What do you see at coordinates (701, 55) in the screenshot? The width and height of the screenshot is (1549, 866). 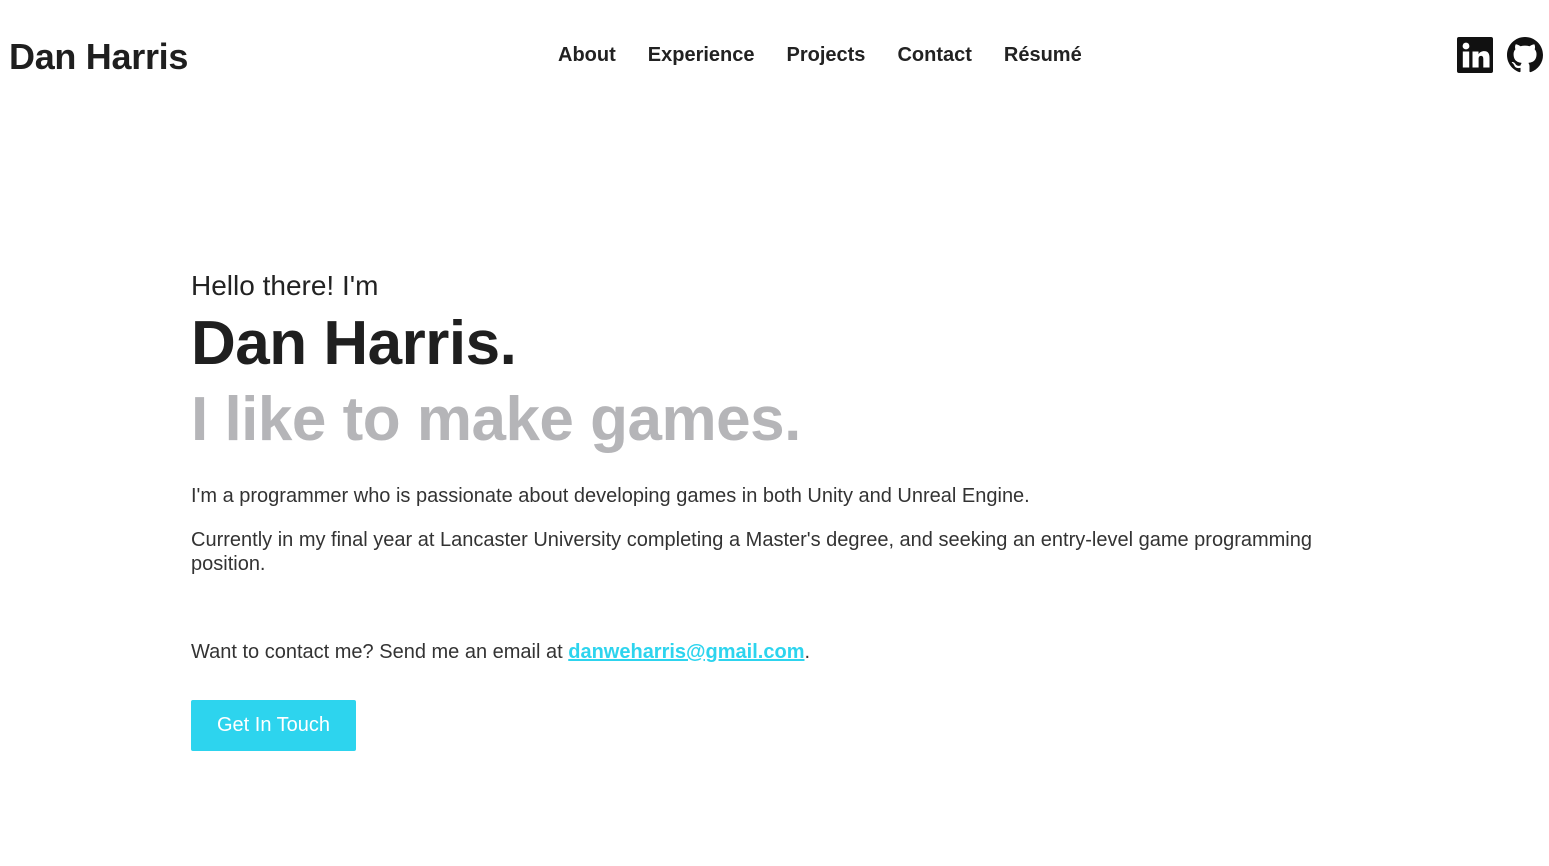 I see `nav-experience: Experience` at bounding box center [701, 55].